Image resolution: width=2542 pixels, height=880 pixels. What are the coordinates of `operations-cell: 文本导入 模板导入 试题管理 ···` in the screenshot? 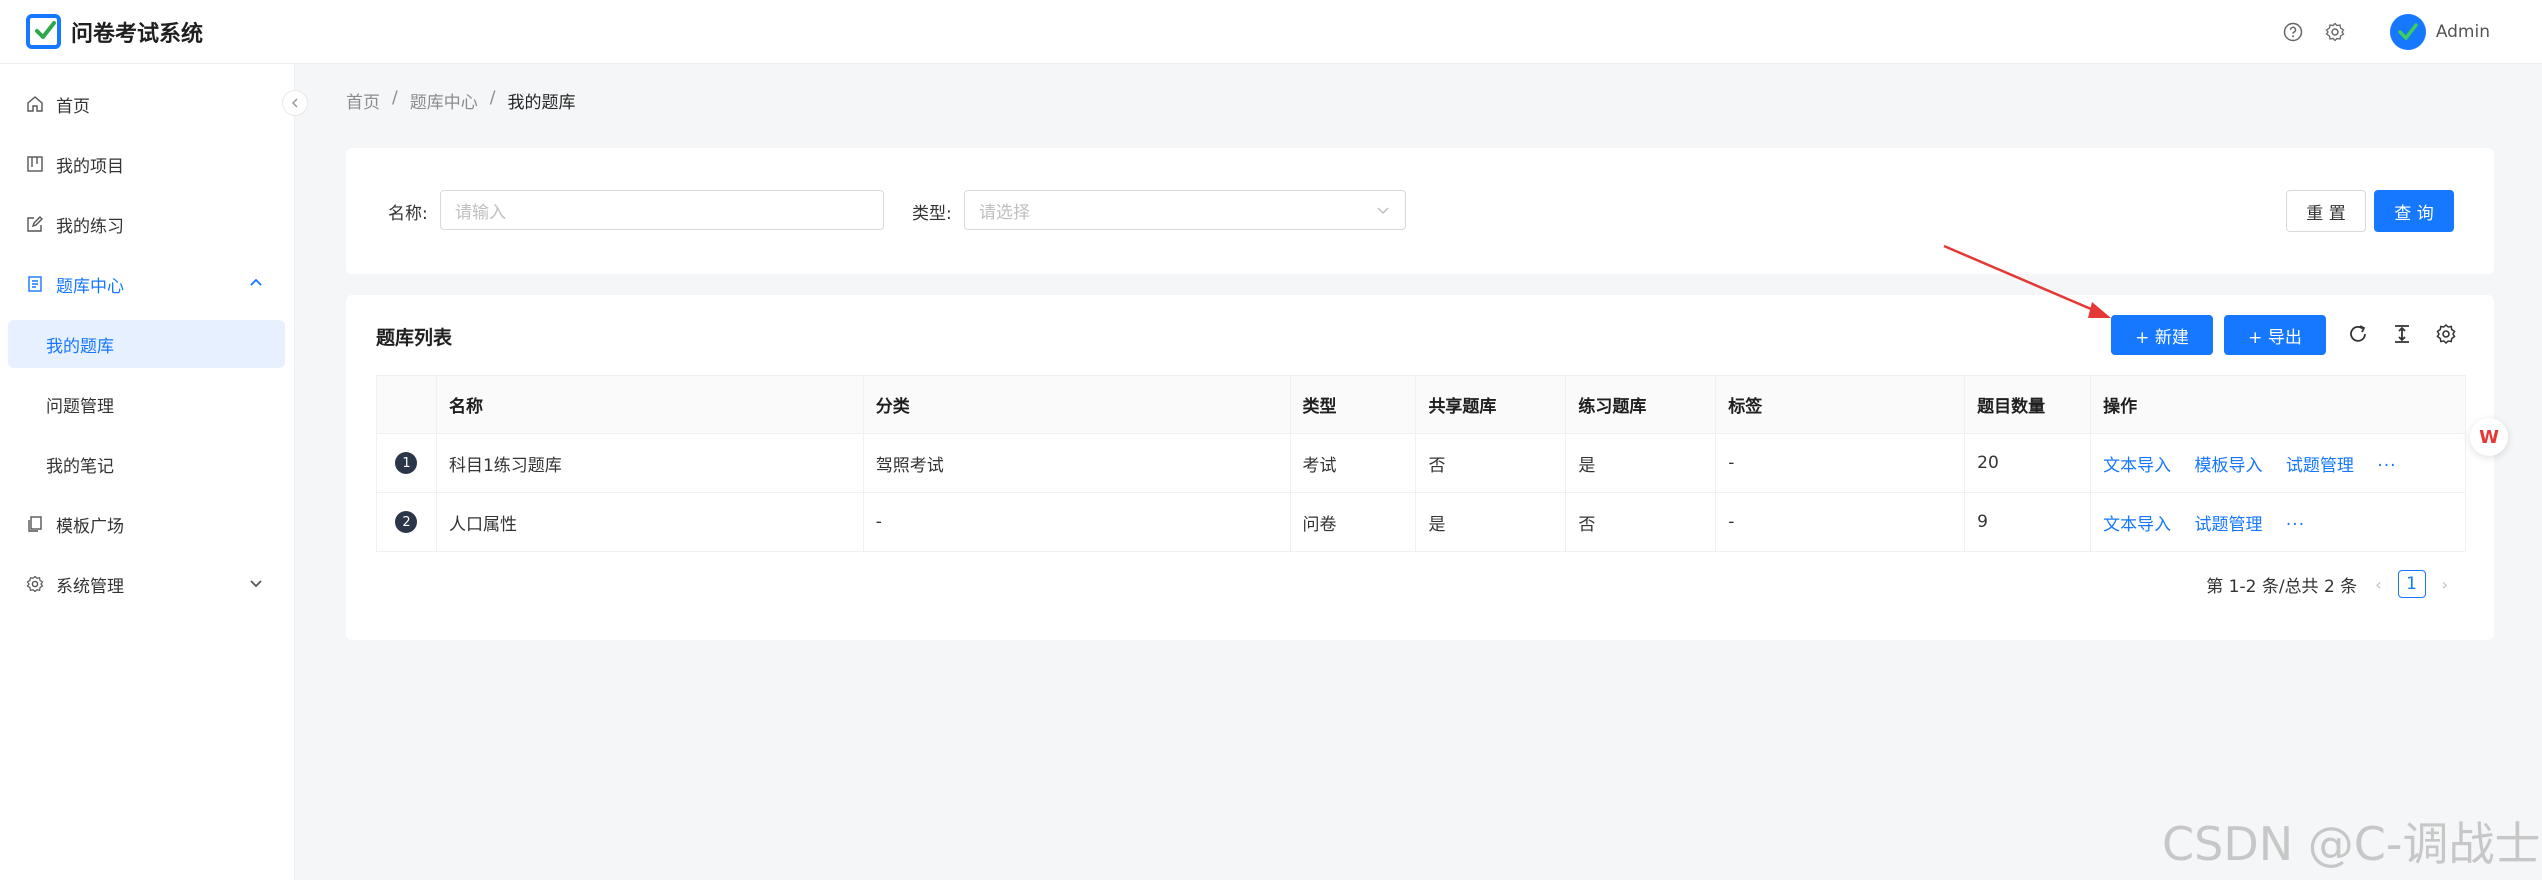 It's located at (2278, 463).